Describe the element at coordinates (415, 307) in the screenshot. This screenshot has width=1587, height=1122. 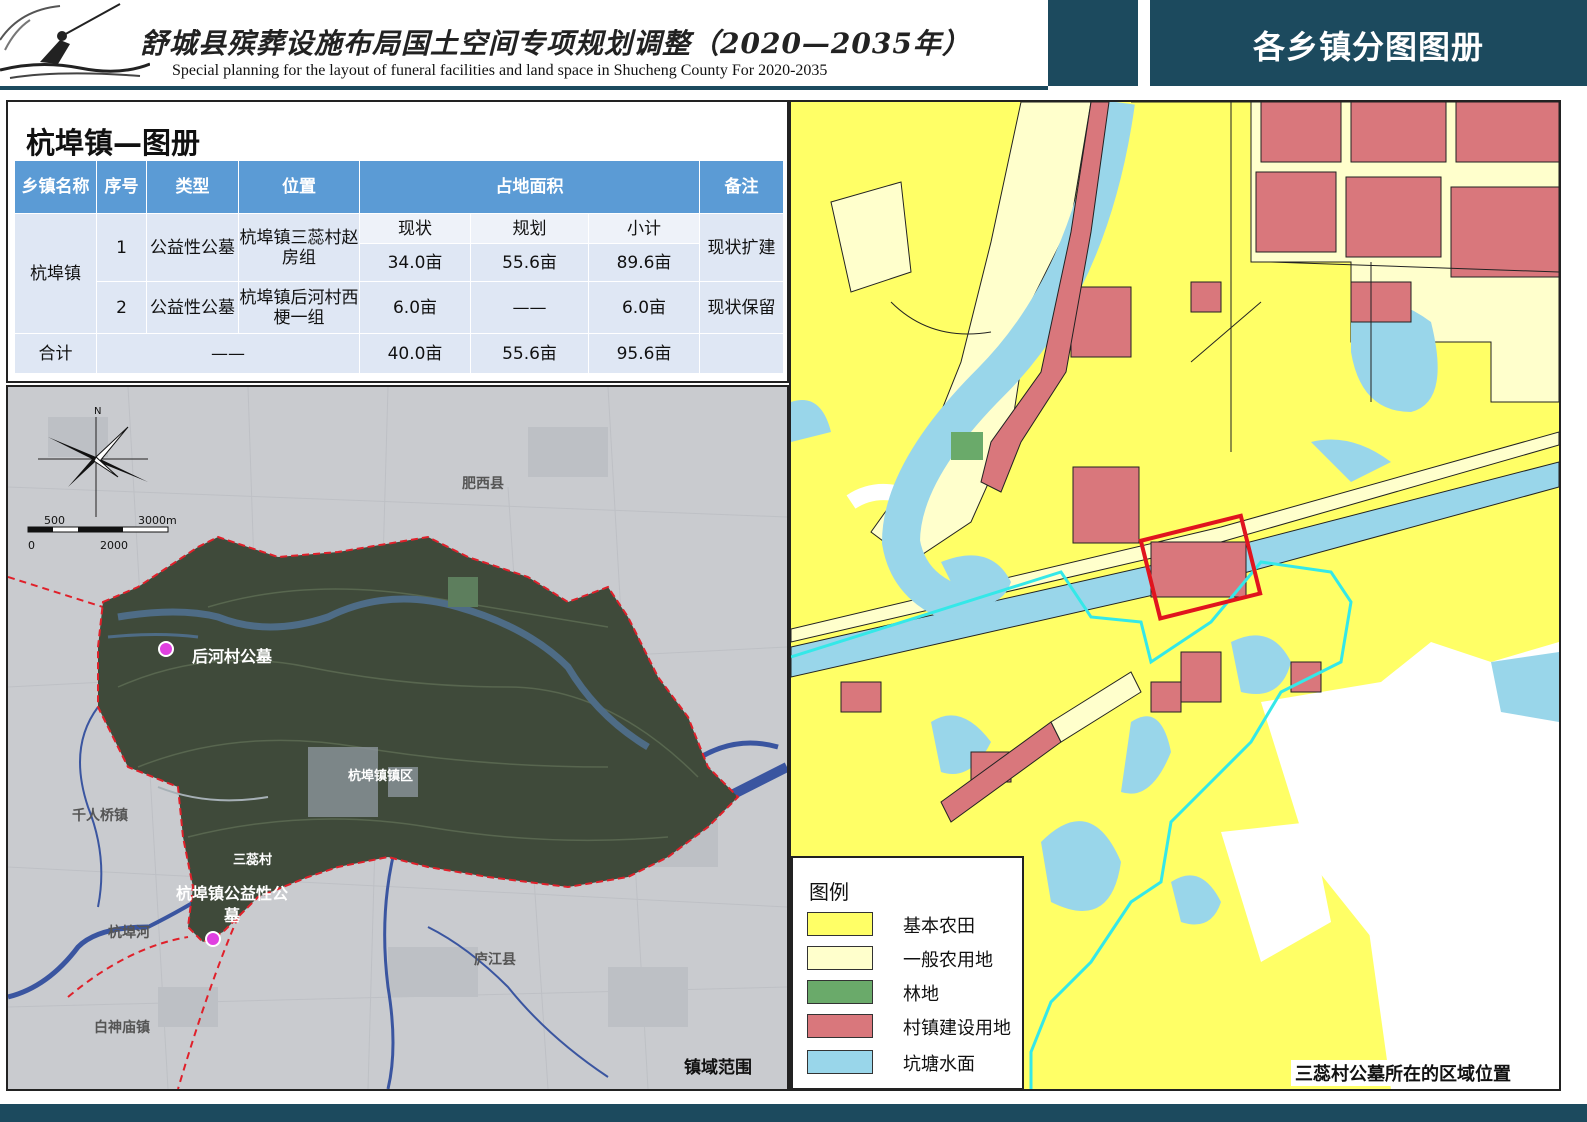
I see `cell-current: 6.0亩` at that location.